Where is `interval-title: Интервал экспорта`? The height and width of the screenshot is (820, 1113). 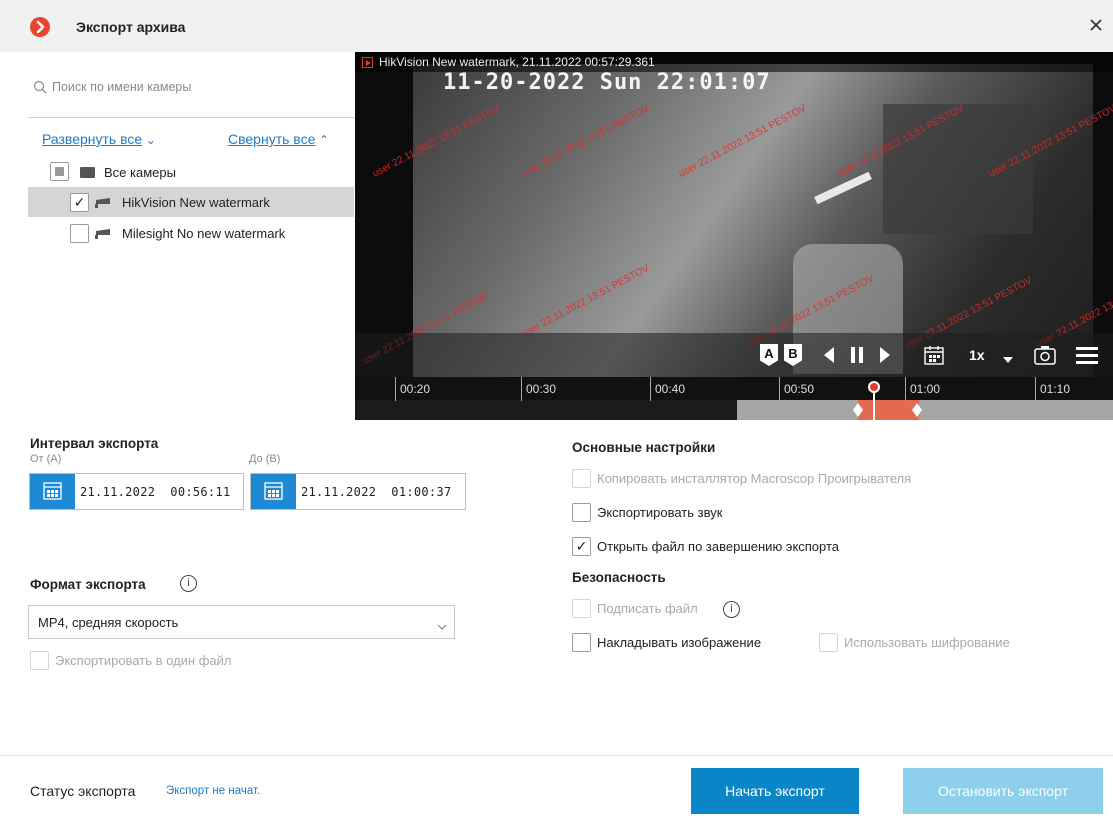
interval-title: Интервал экспорта is located at coordinates (94, 443).